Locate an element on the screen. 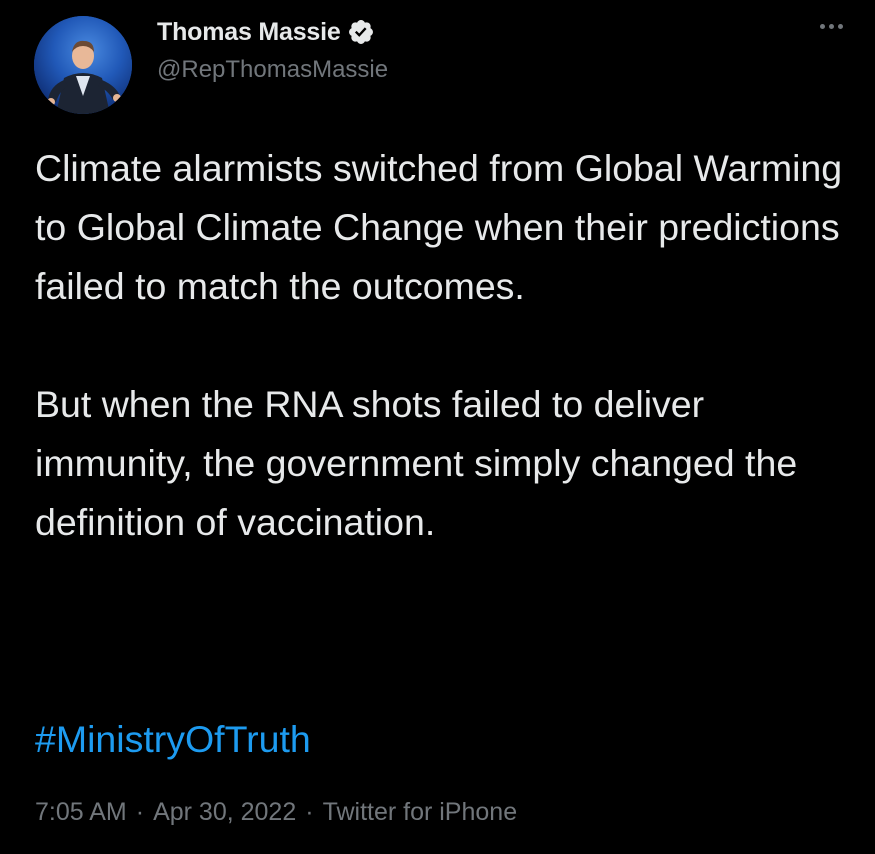  tweet-date: Apr 30, 2022 is located at coordinates (224, 812).